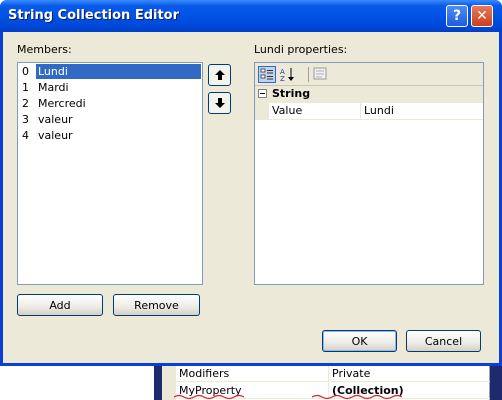 This screenshot has width=502, height=400. What do you see at coordinates (94, 15) in the screenshot?
I see `window-title: String Collection Editor` at bounding box center [94, 15].